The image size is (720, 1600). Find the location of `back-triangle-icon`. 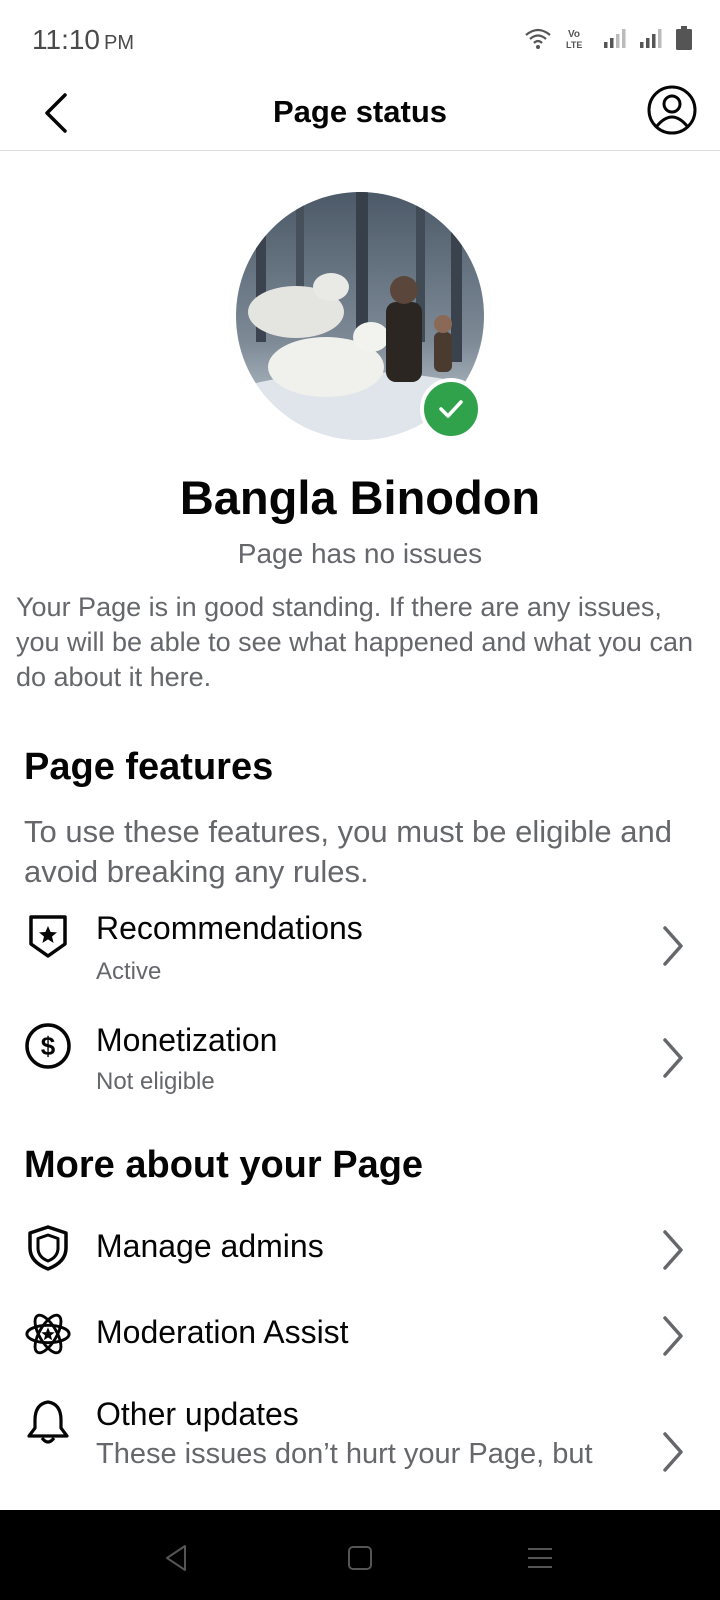

back-triangle-icon is located at coordinates (176, 1558).